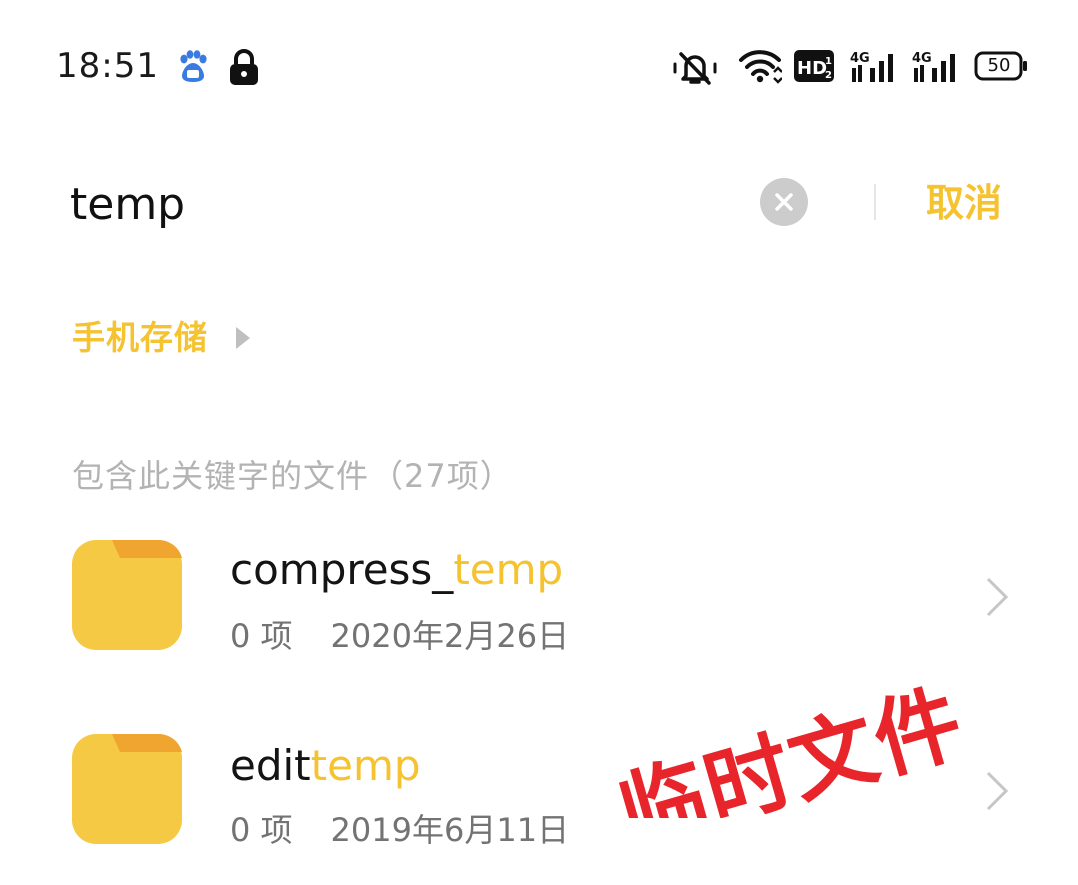 The height and width of the screenshot is (885, 1078). I want to click on item-meta: 0 项 2020年2月26日, so click(399, 636).